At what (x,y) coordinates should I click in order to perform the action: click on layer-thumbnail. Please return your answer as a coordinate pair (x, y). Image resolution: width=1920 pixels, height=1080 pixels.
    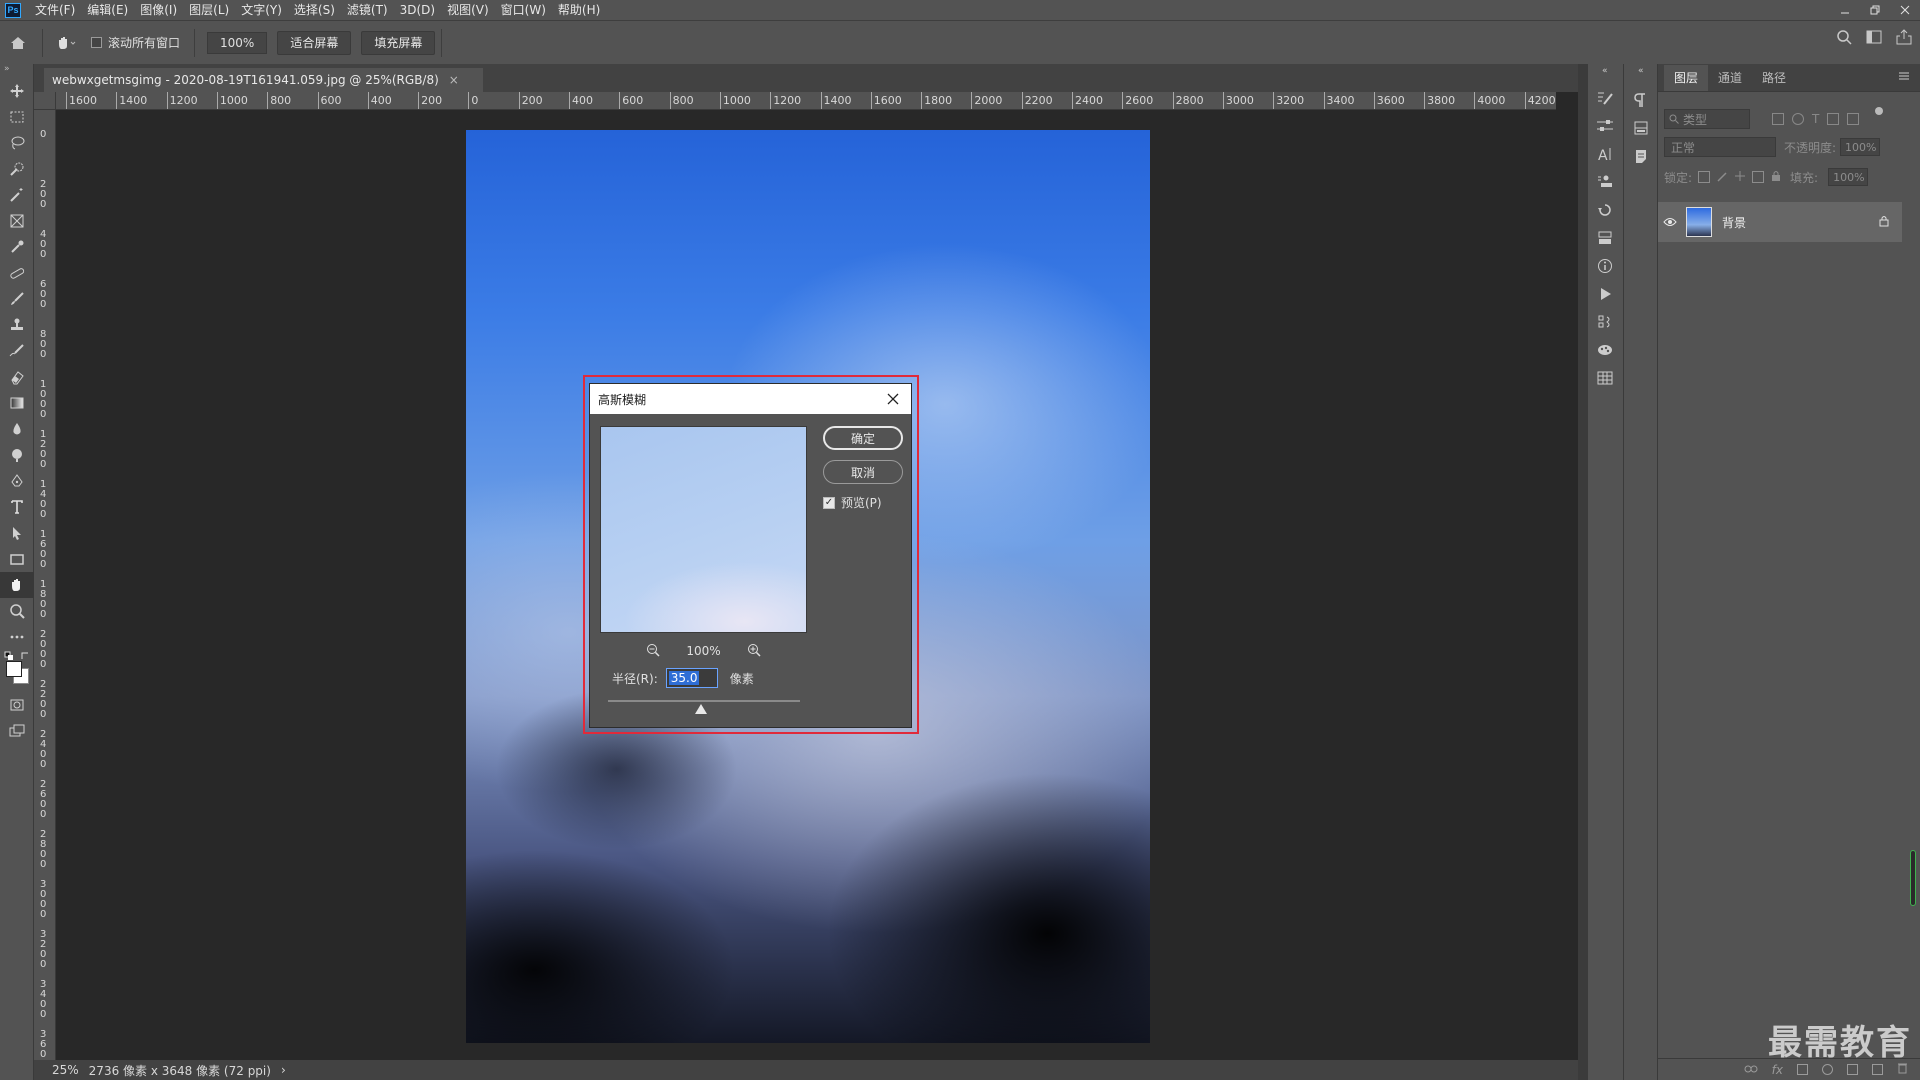
    Looking at the image, I should click on (1699, 222).